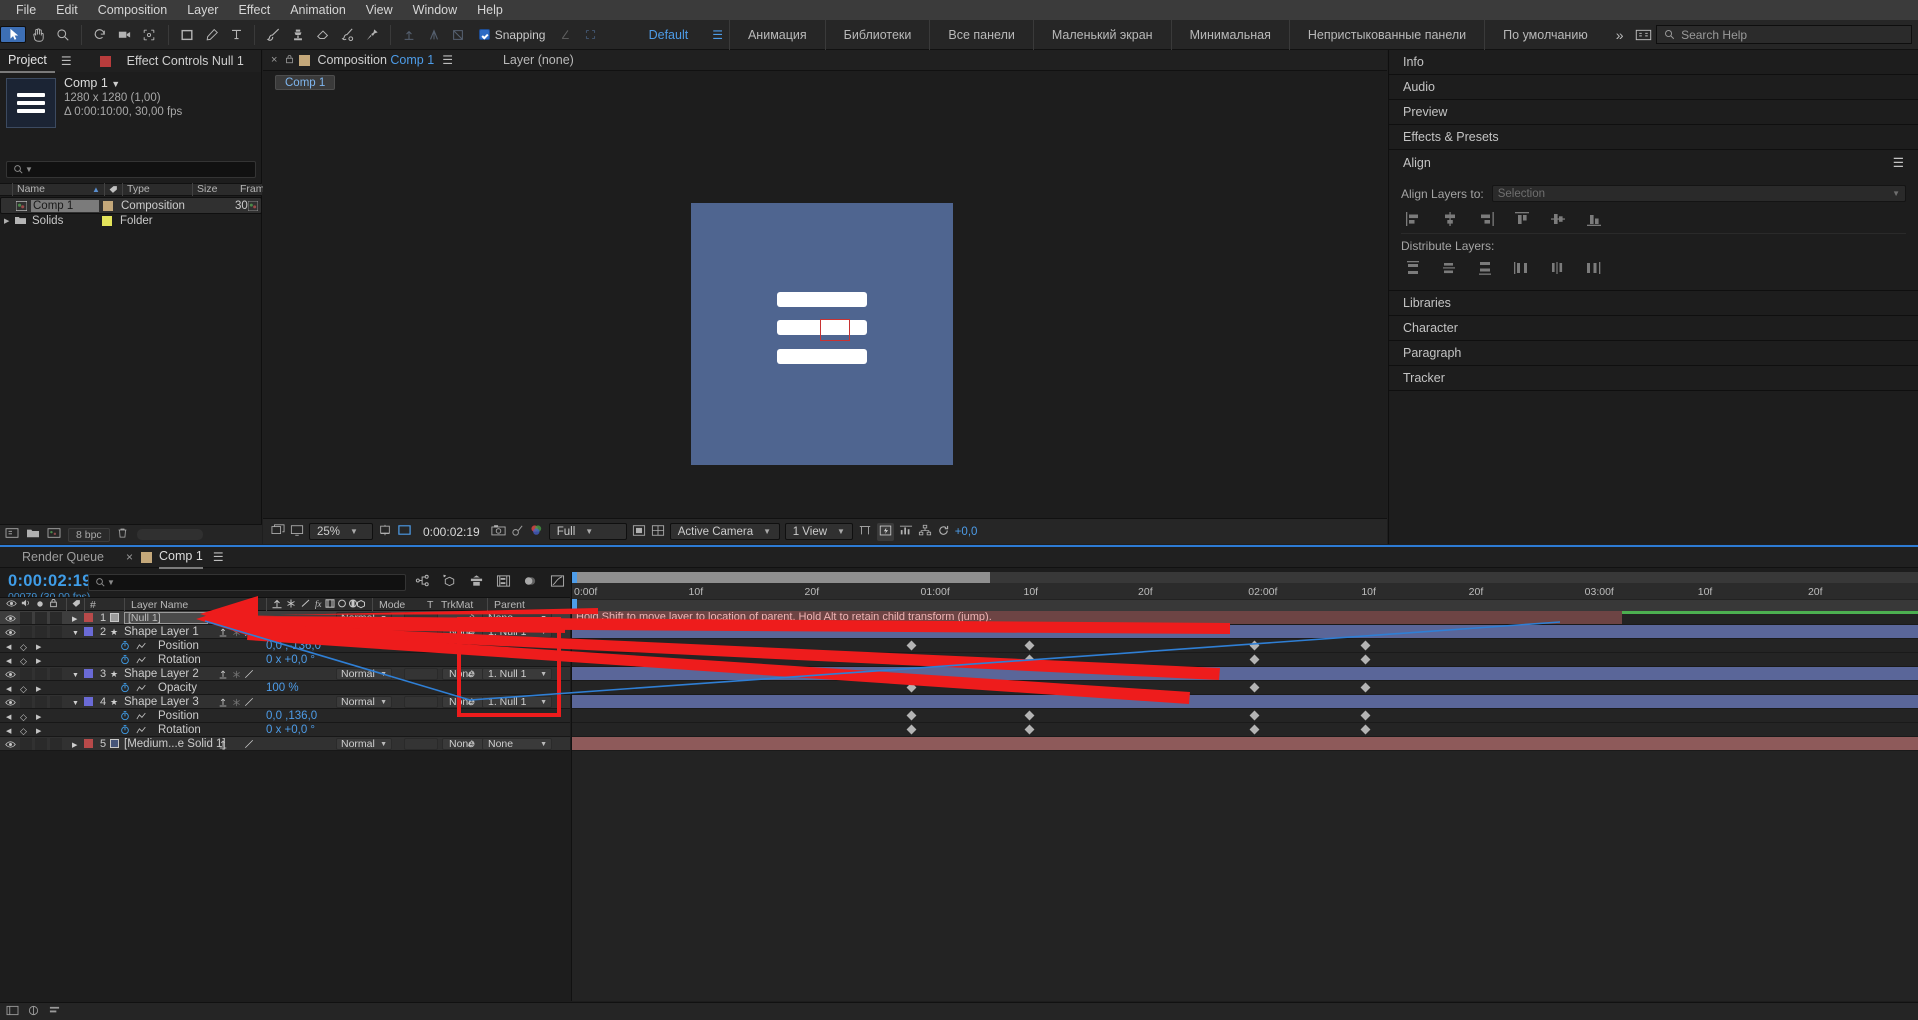 This screenshot has width=1918, height=1020. What do you see at coordinates (1653, 87) in the screenshot?
I see `sidebar-section-audio: Audio` at bounding box center [1653, 87].